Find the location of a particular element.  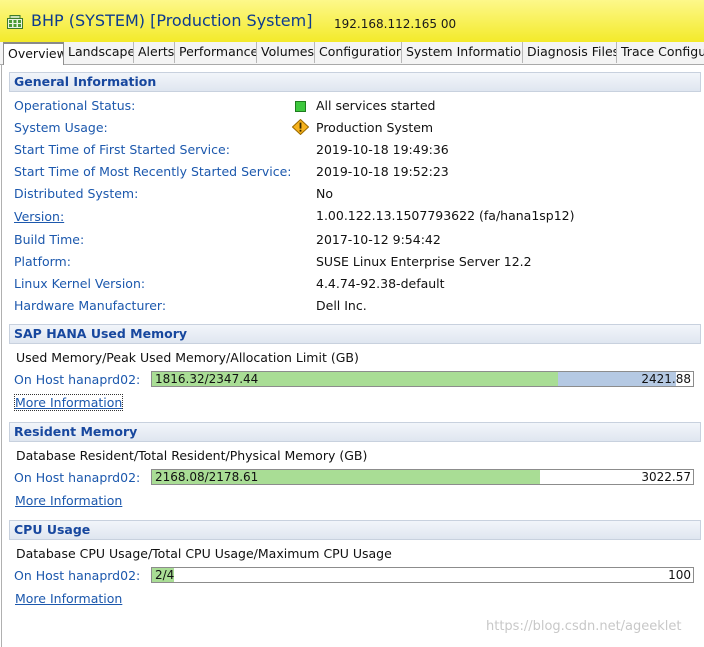

cpu-usage-more-info-link: More Information is located at coordinates (68, 598).